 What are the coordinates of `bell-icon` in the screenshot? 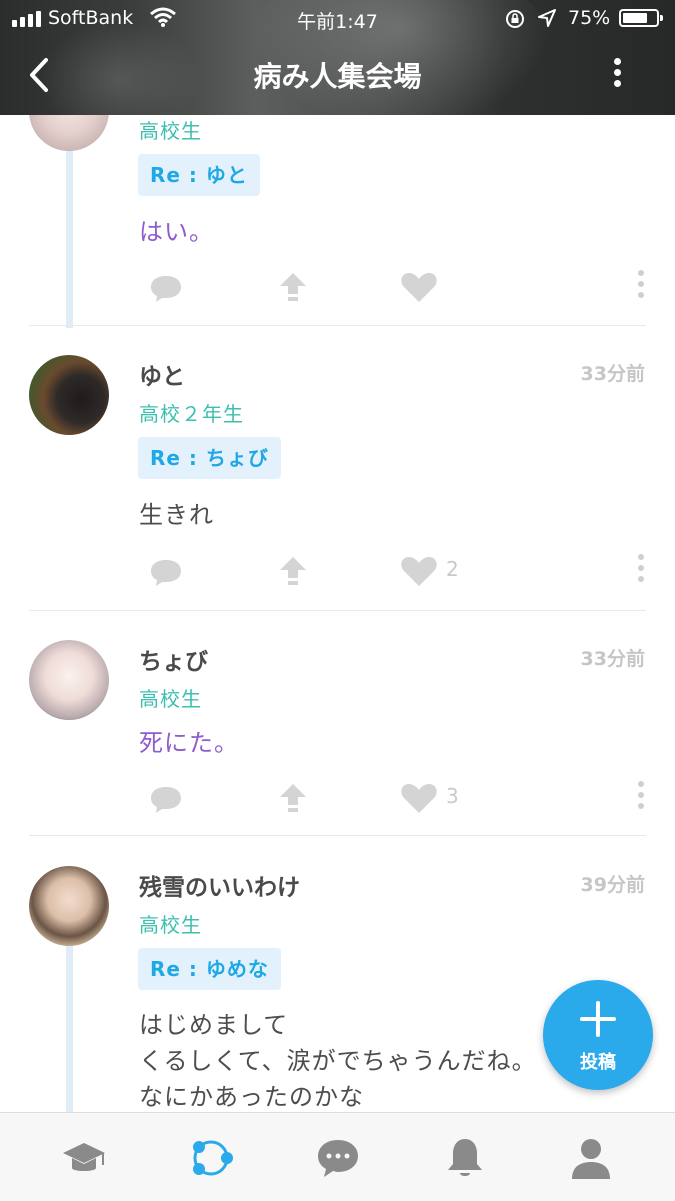 It's located at (465, 1158).